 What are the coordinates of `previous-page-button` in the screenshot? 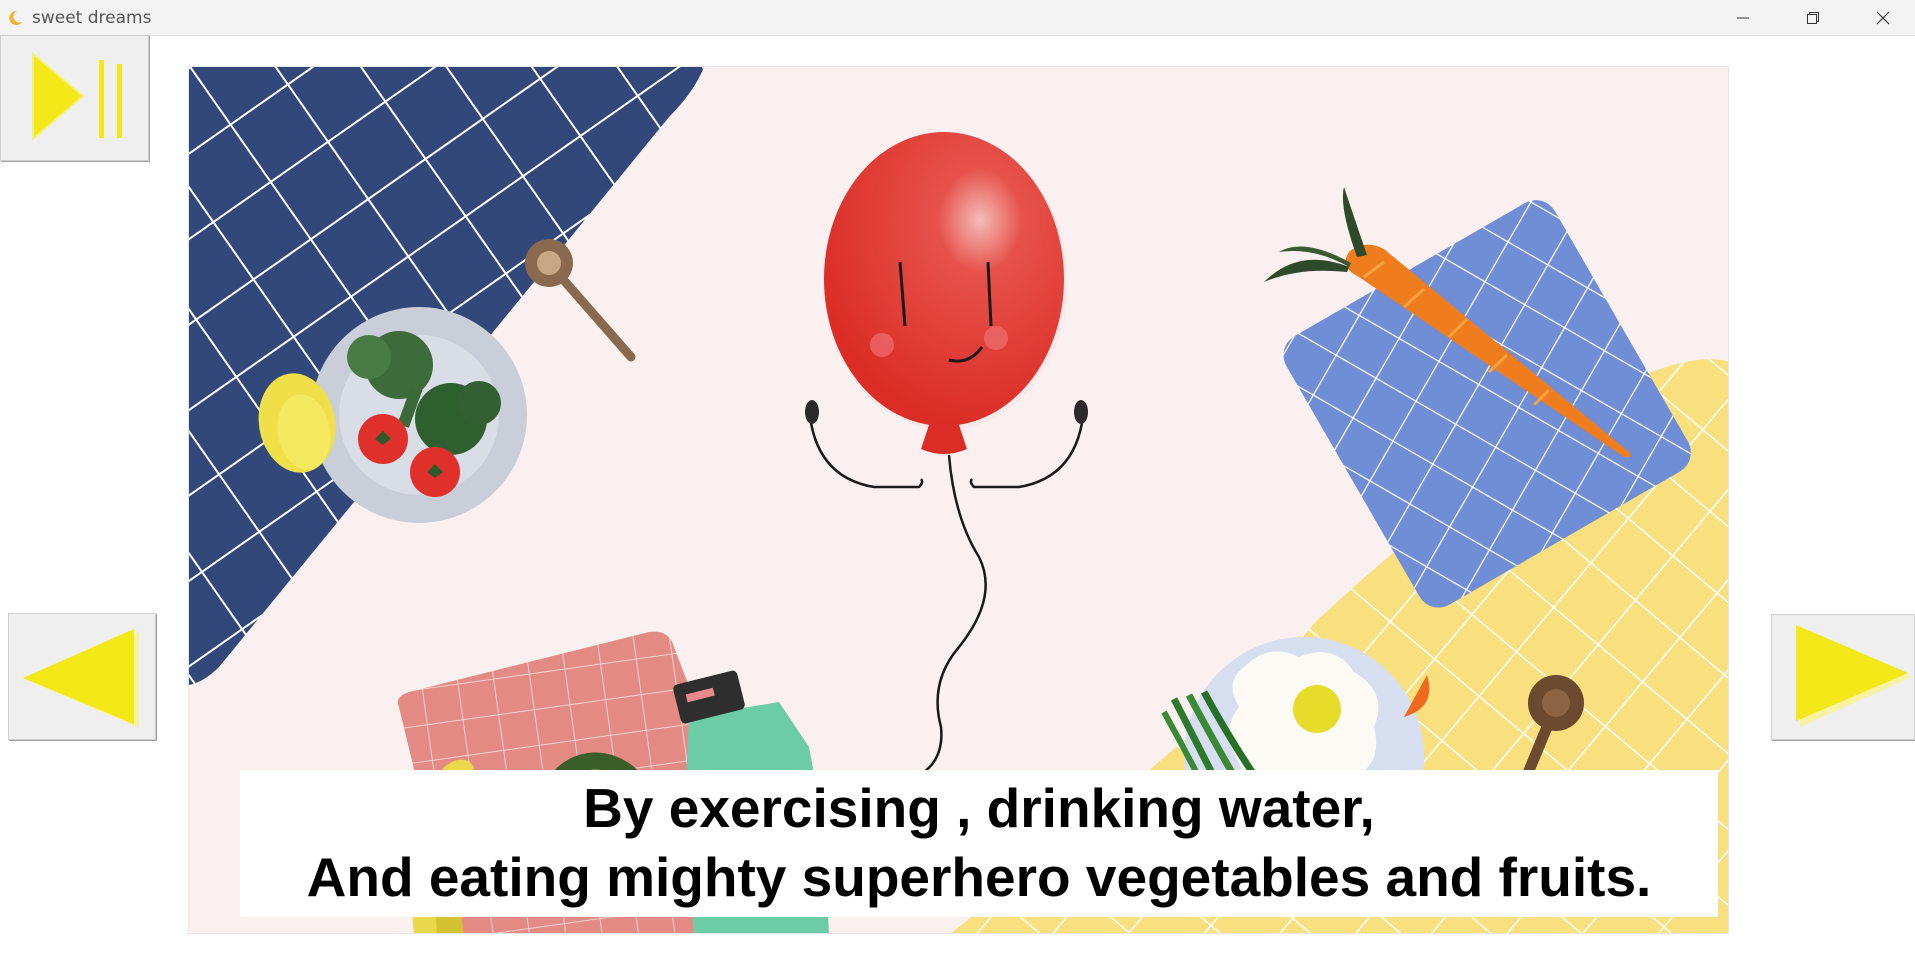 It's located at (82, 676).